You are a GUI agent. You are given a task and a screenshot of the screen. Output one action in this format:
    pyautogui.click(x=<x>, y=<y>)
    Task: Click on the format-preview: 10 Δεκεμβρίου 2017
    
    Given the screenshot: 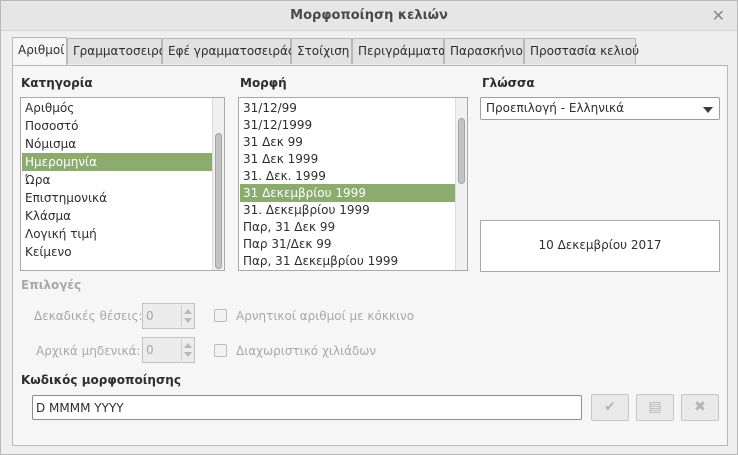 What is the action you would take?
    pyautogui.click(x=600, y=246)
    